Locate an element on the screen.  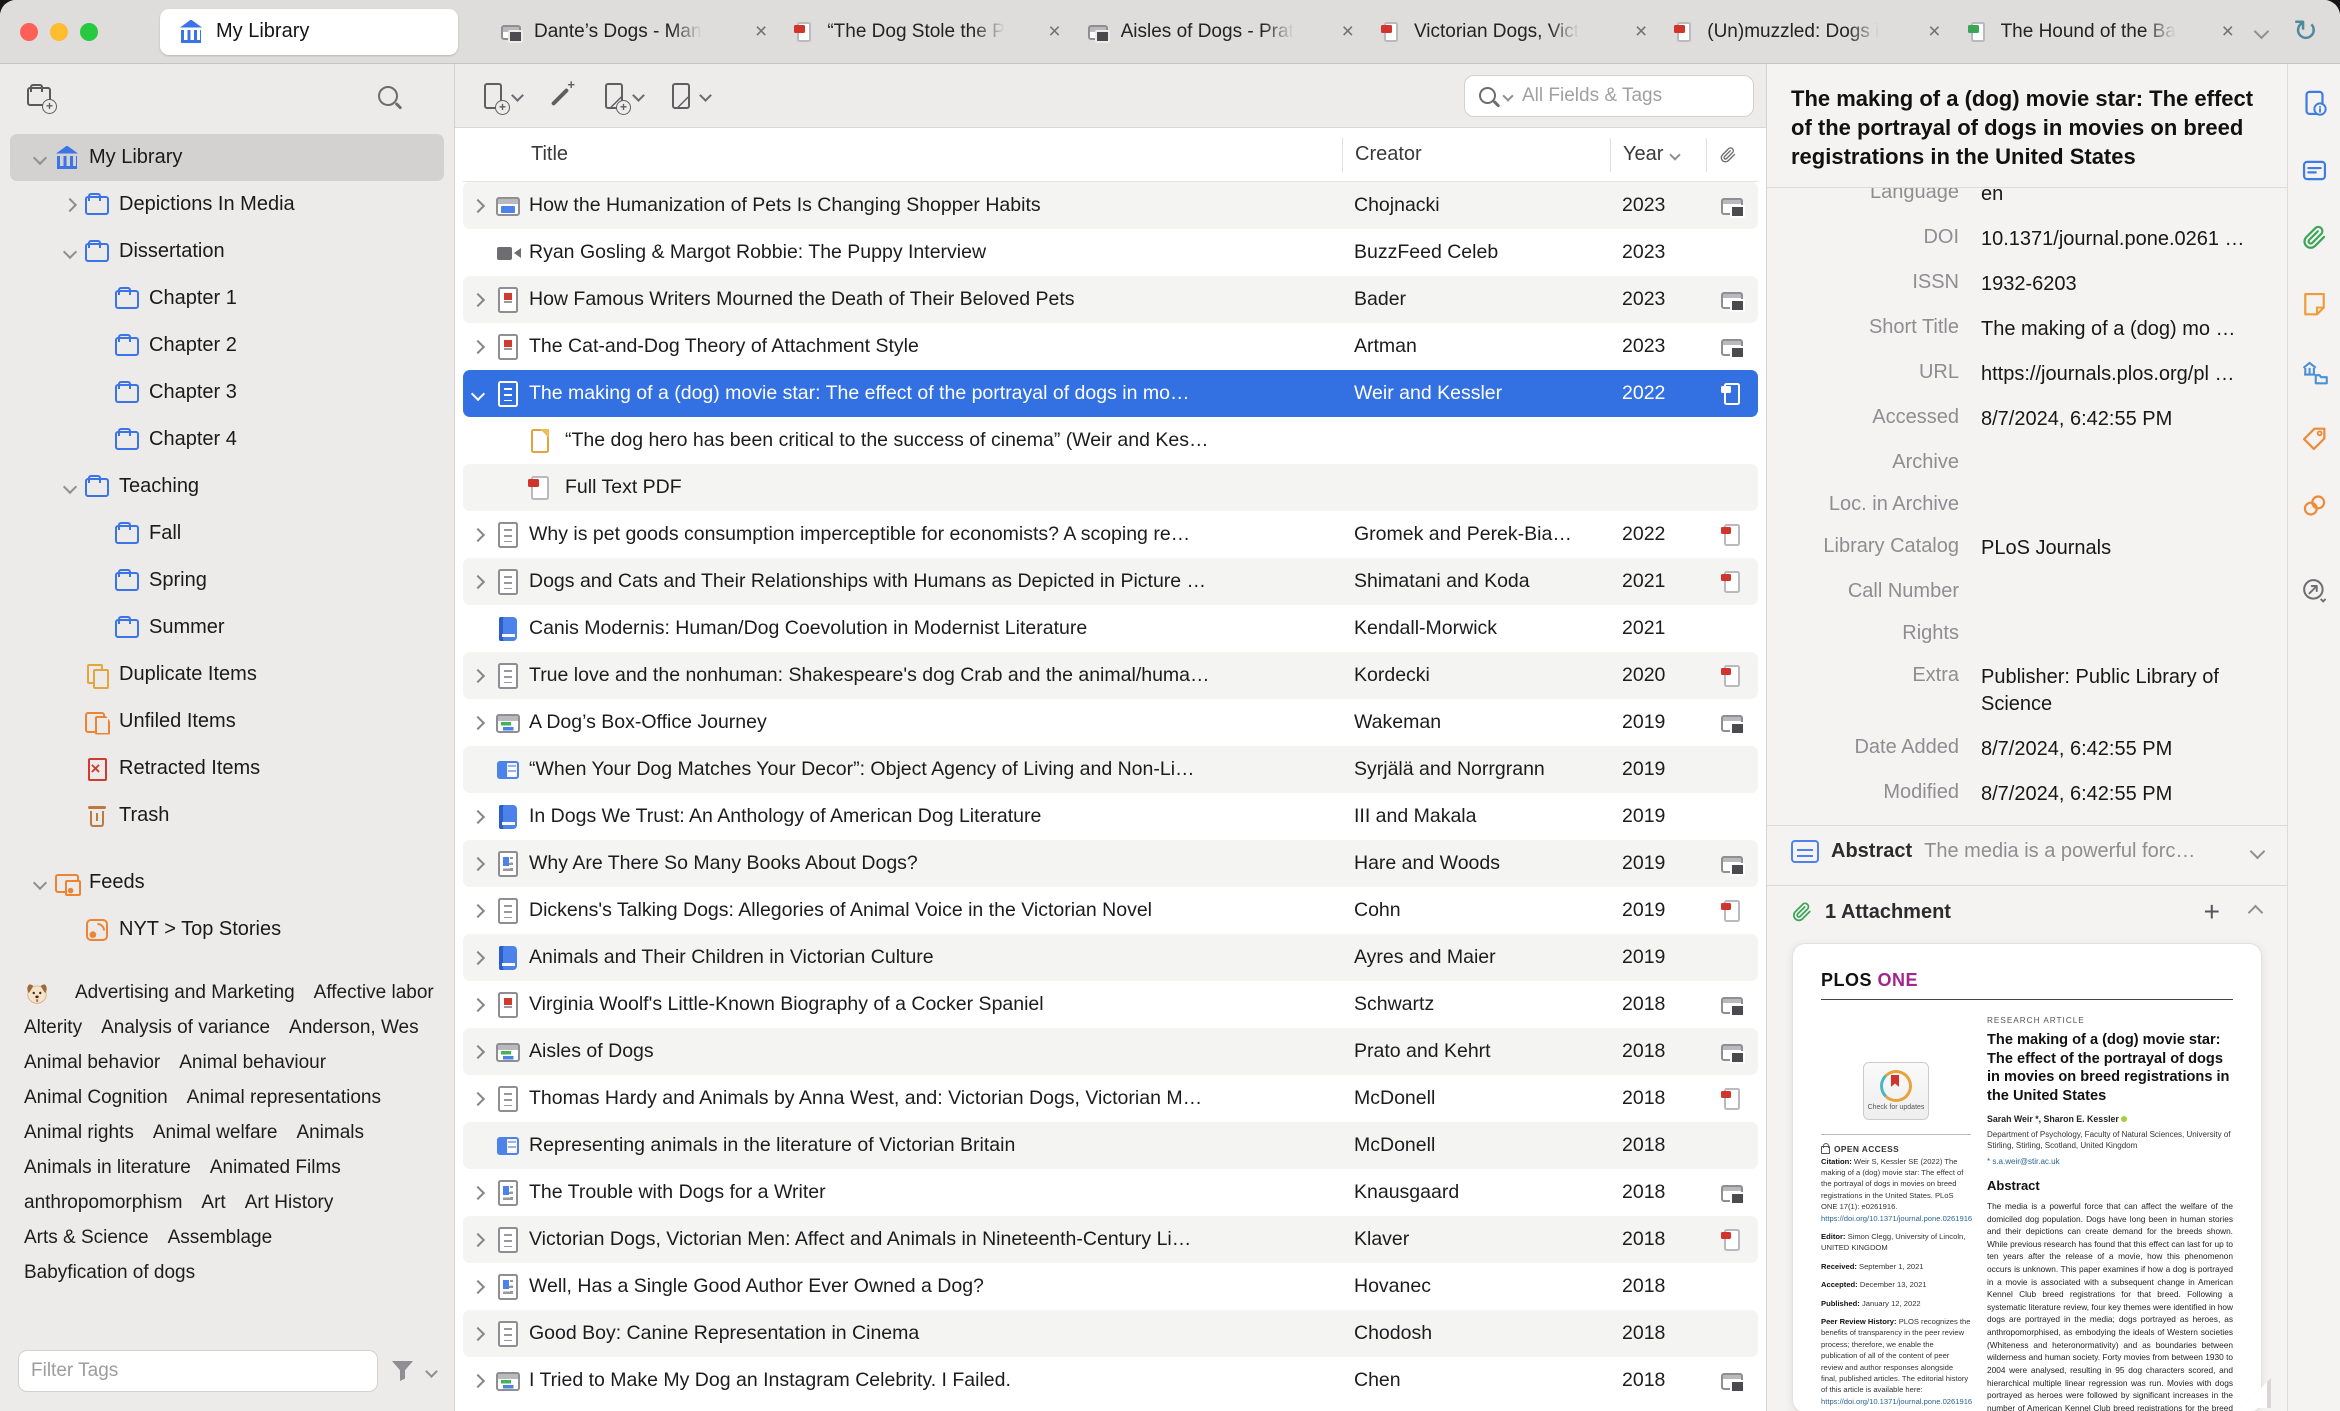
collapse-chevron-icon is located at coordinates (2257, 851).